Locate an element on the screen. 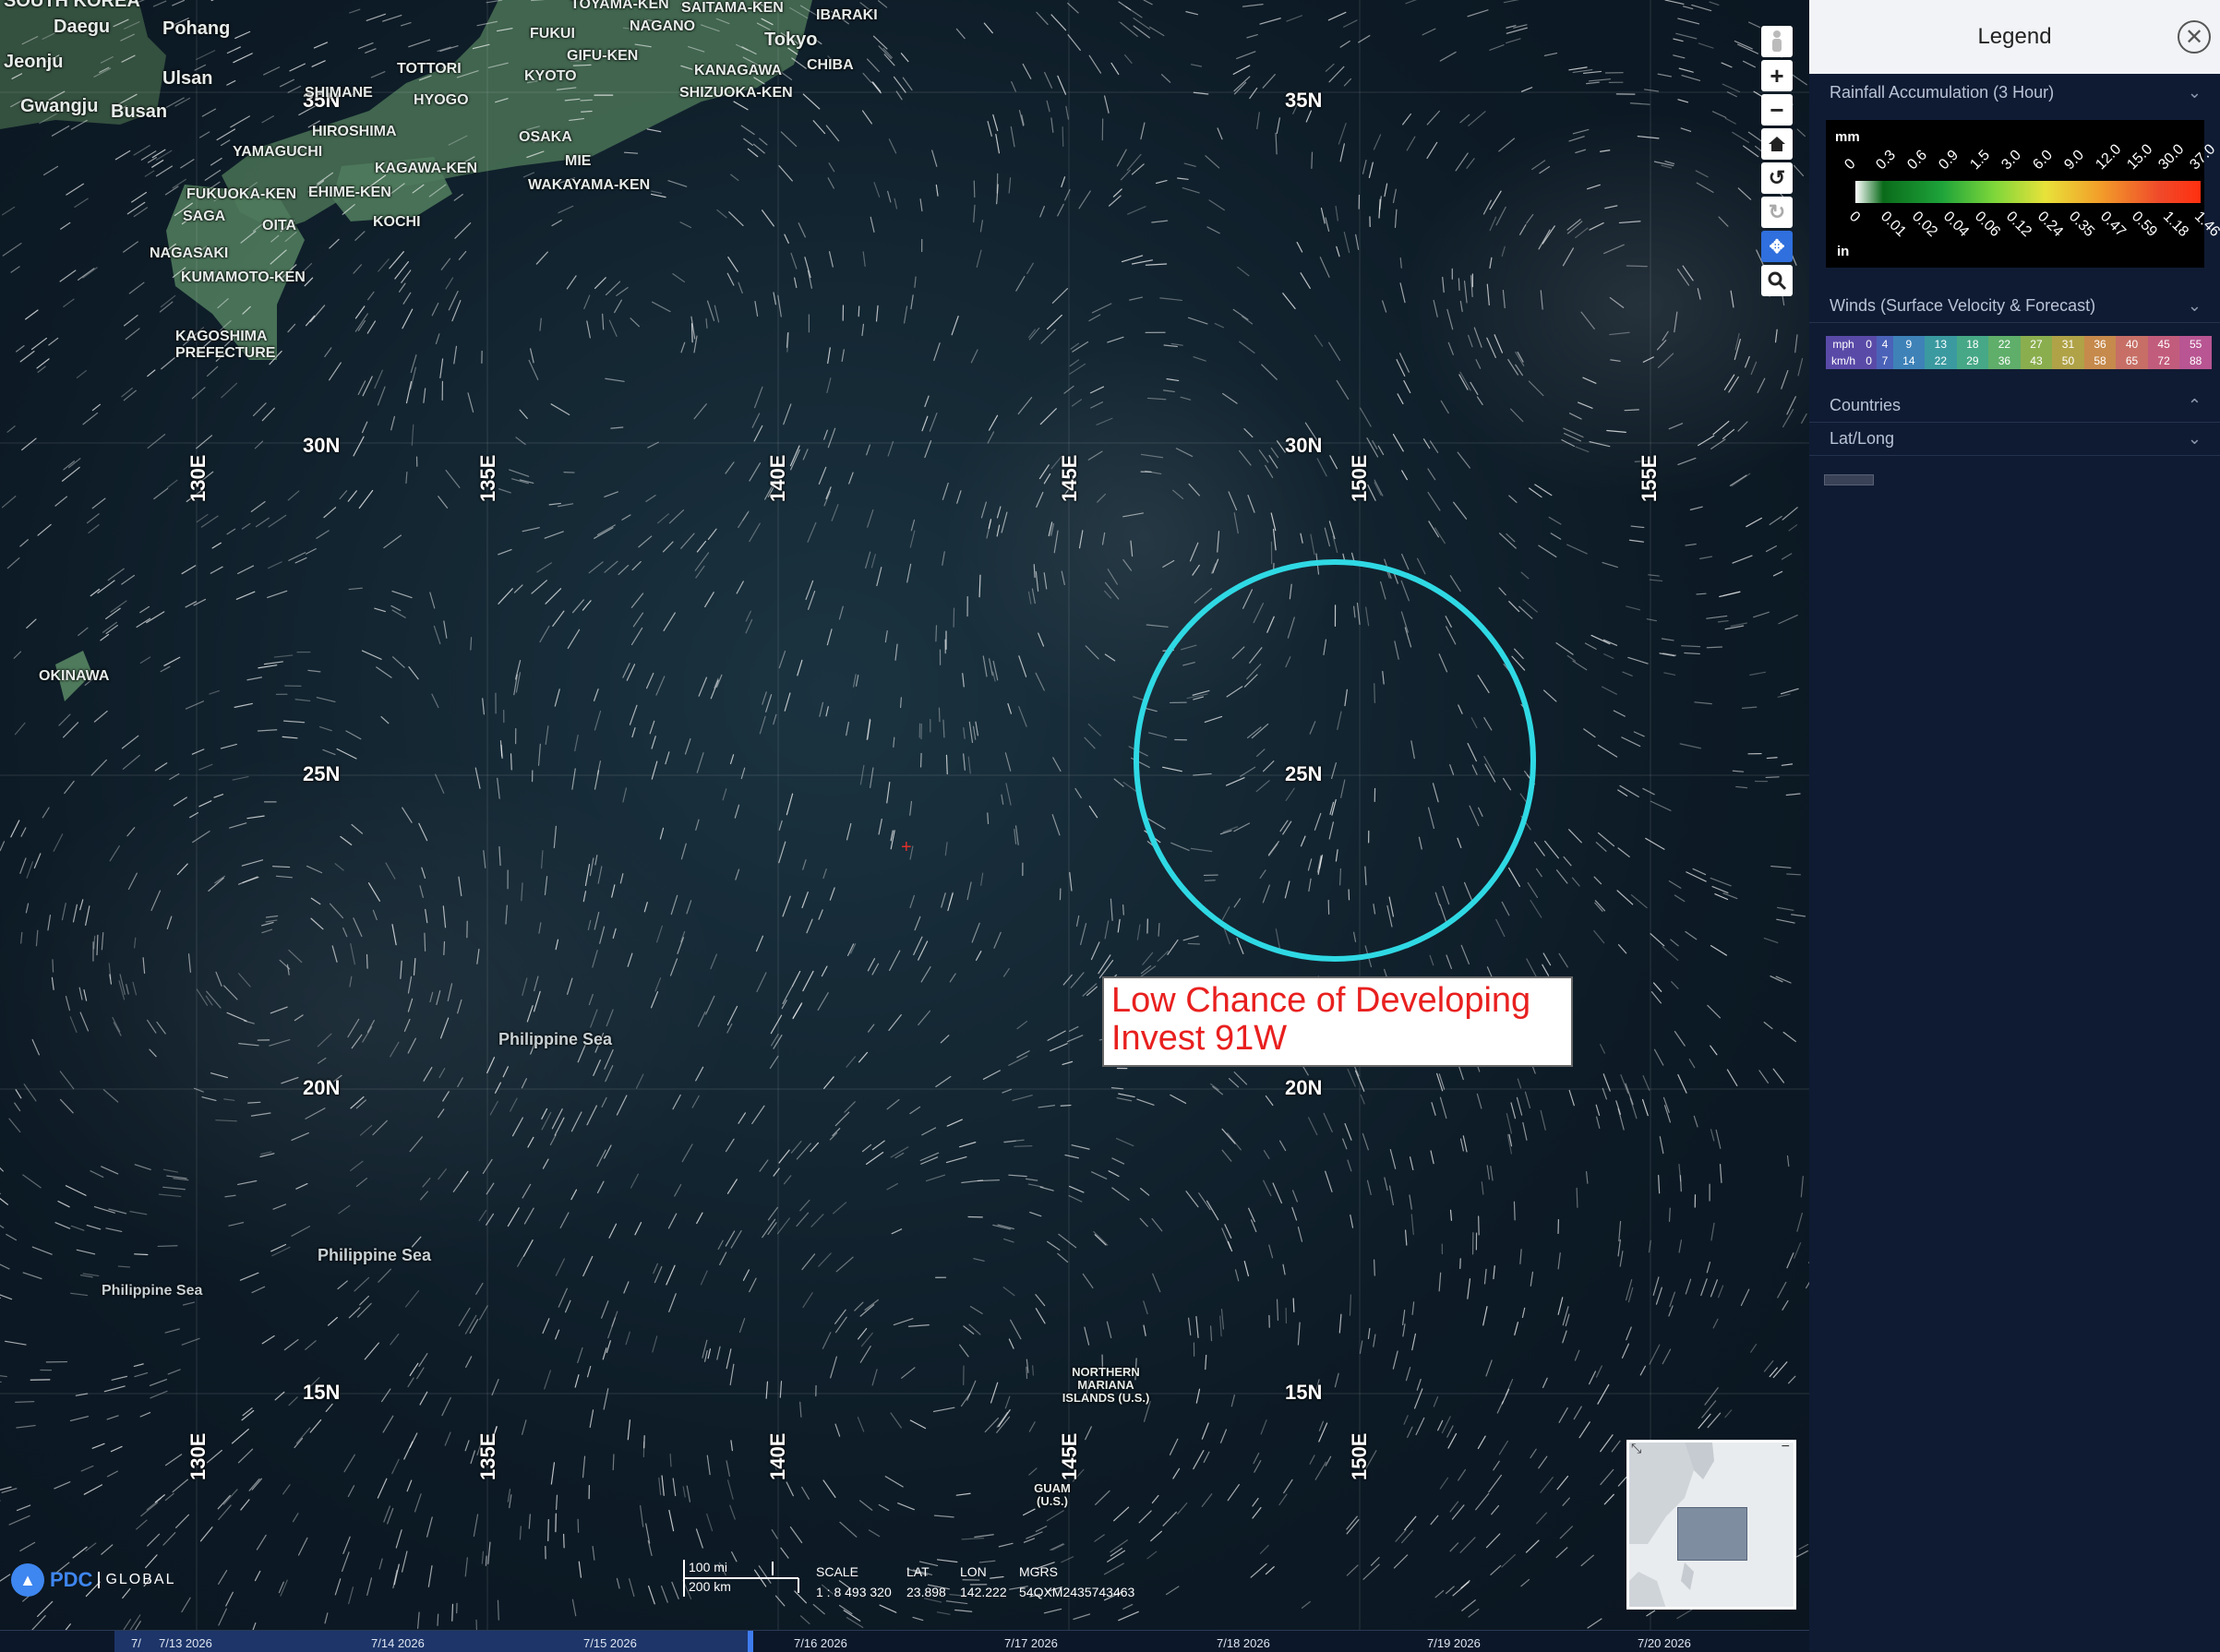  section-countries: Countries ⌃ is located at coordinates (2014, 406).